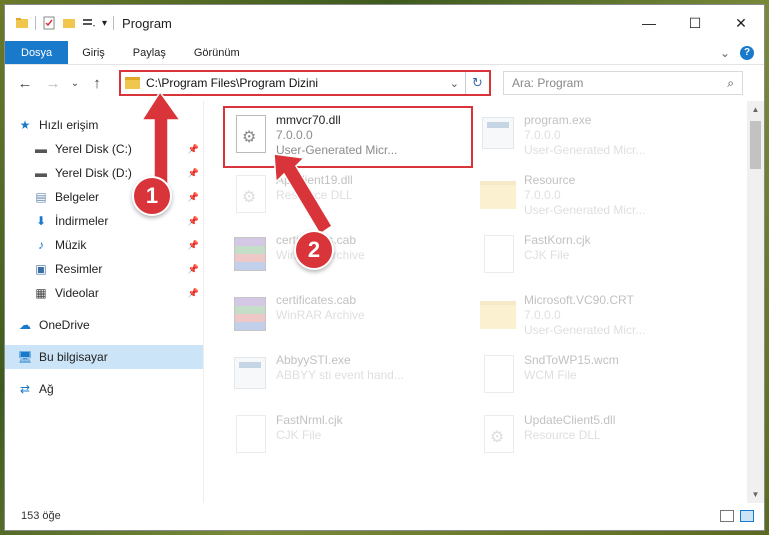 The width and height of the screenshot is (769, 535). Describe the element at coordinates (53, 83) in the screenshot. I see `forward-button: →` at that location.